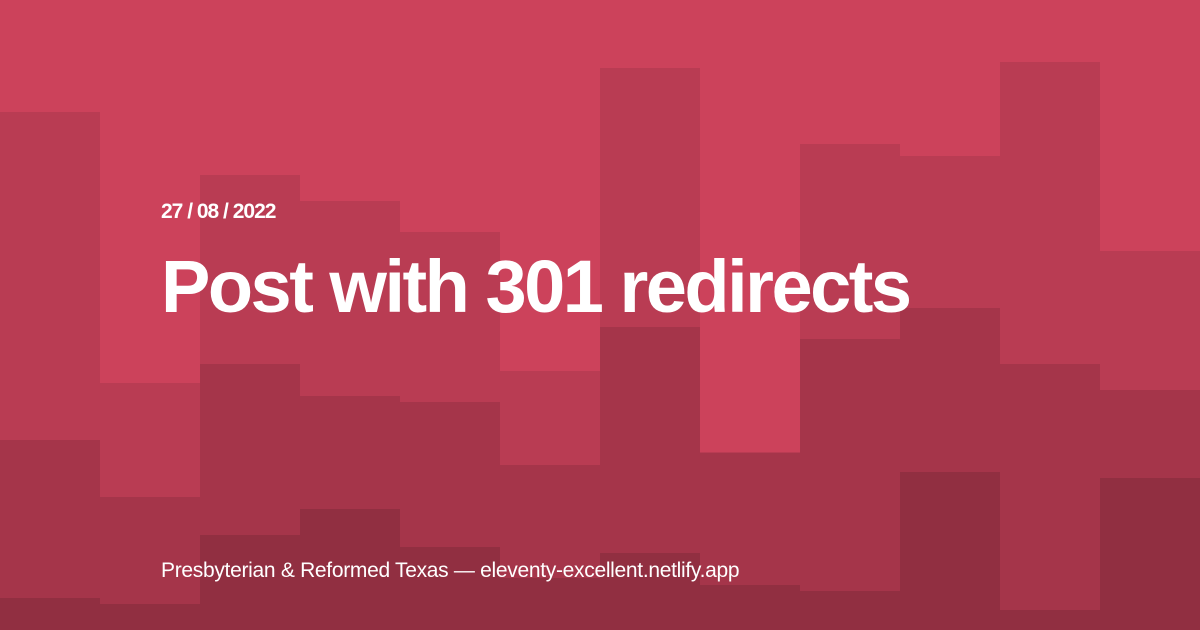 Image resolution: width=1200 pixels, height=630 pixels. Describe the element at coordinates (218, 211) in the screenshot. I see `post-date: 27 / 08 / 2022` at that location.